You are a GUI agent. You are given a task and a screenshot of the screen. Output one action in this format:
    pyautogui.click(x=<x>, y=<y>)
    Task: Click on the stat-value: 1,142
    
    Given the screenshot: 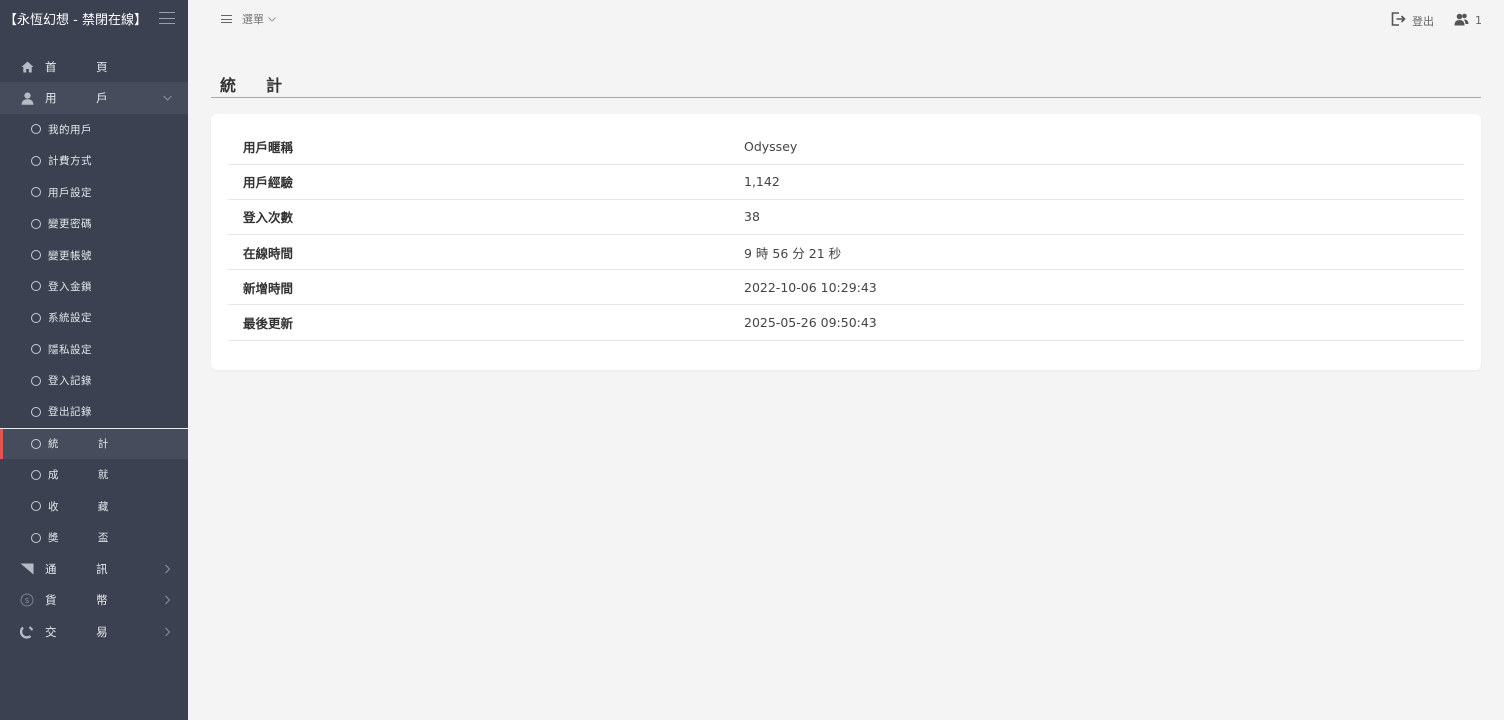 What is the action you would take?
    pyautogui.click(x=1096, y=182)
    